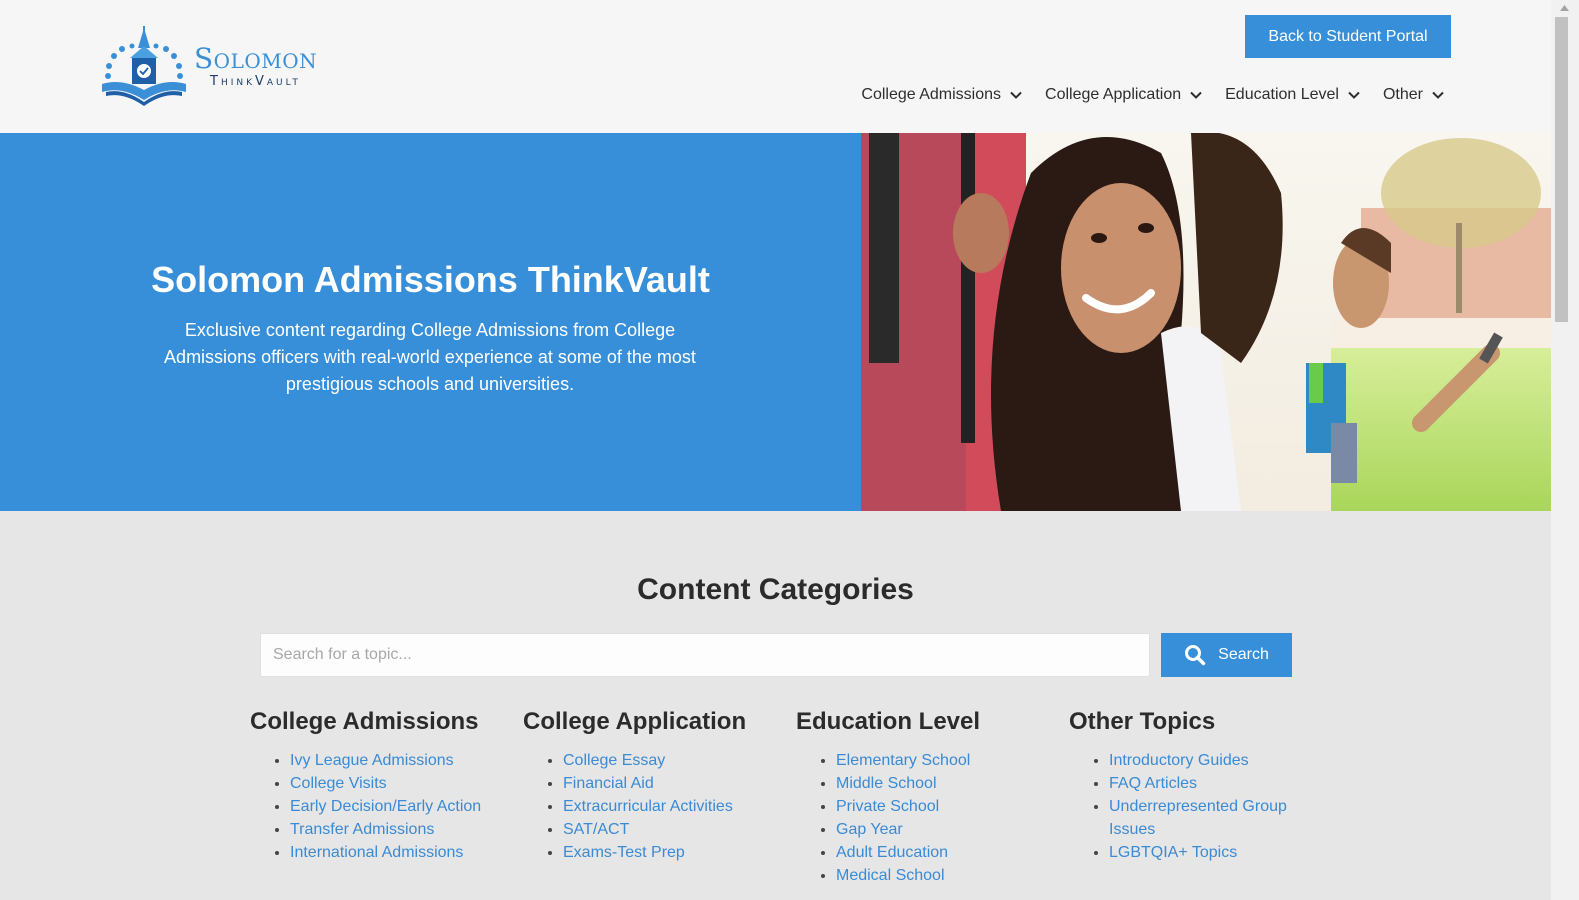 This screenshot has width=1579, height=900. Describe the element at coordinates (1142, 721) in the screenshot. I see `category-title: Other Topics` at that location.